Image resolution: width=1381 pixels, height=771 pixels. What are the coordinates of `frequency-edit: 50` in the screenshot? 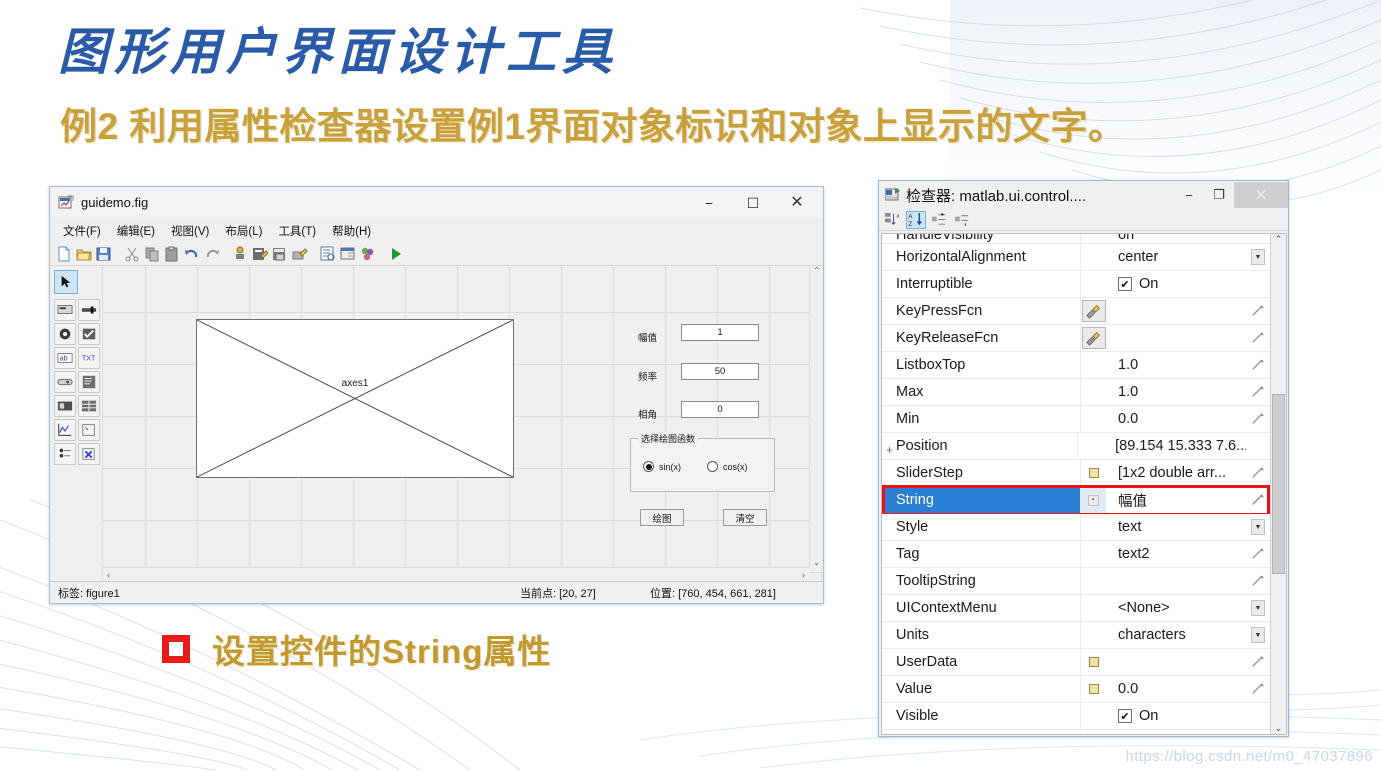 It's located at (720, 371).